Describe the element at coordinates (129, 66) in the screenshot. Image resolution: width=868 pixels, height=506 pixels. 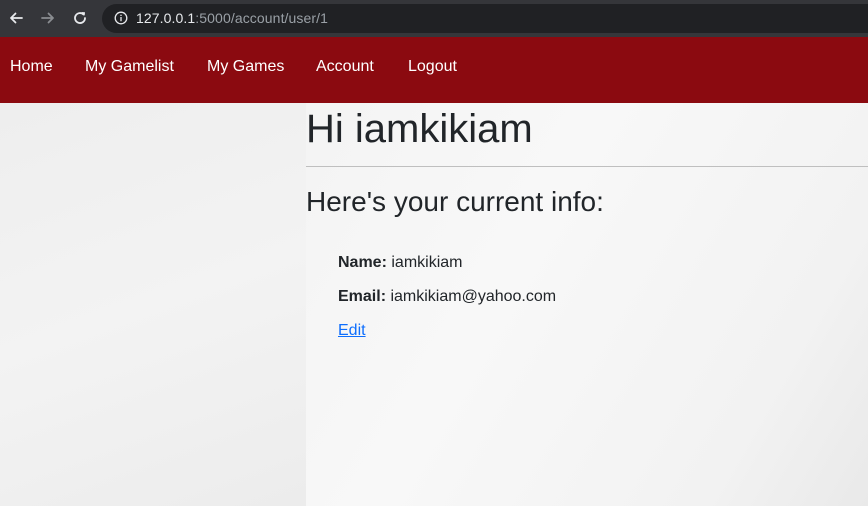
I see `nav-link-my-gamelist: My Gamelist` at that location.